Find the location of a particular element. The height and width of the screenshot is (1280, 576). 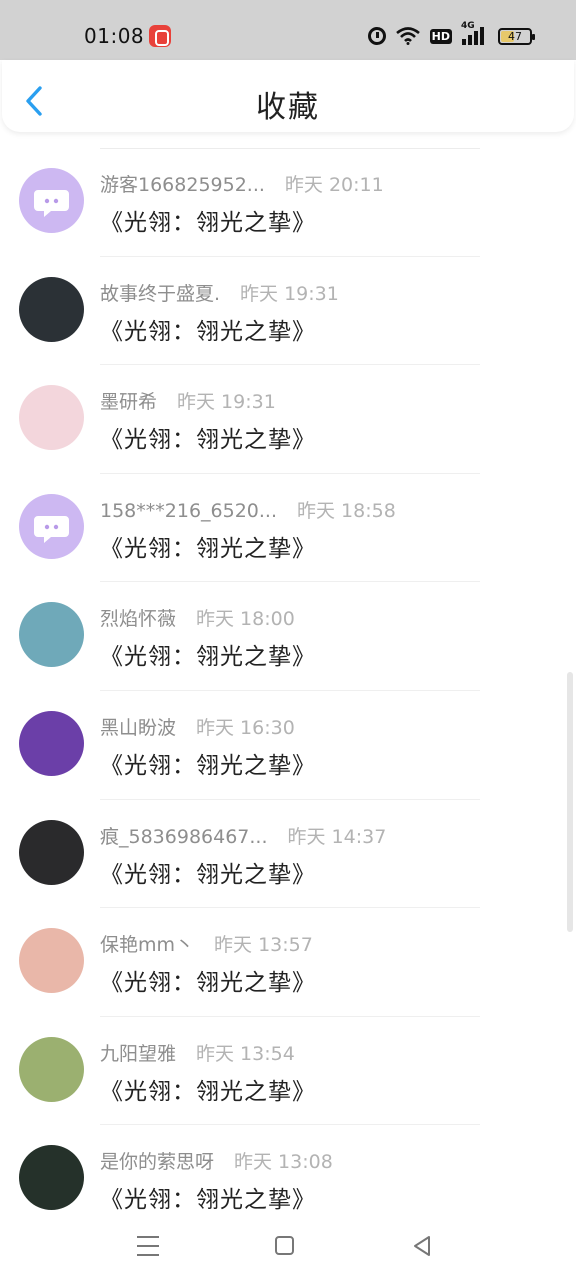

status-bar: 01:08 HD 4G 47 is located at coordinates (288, 30).